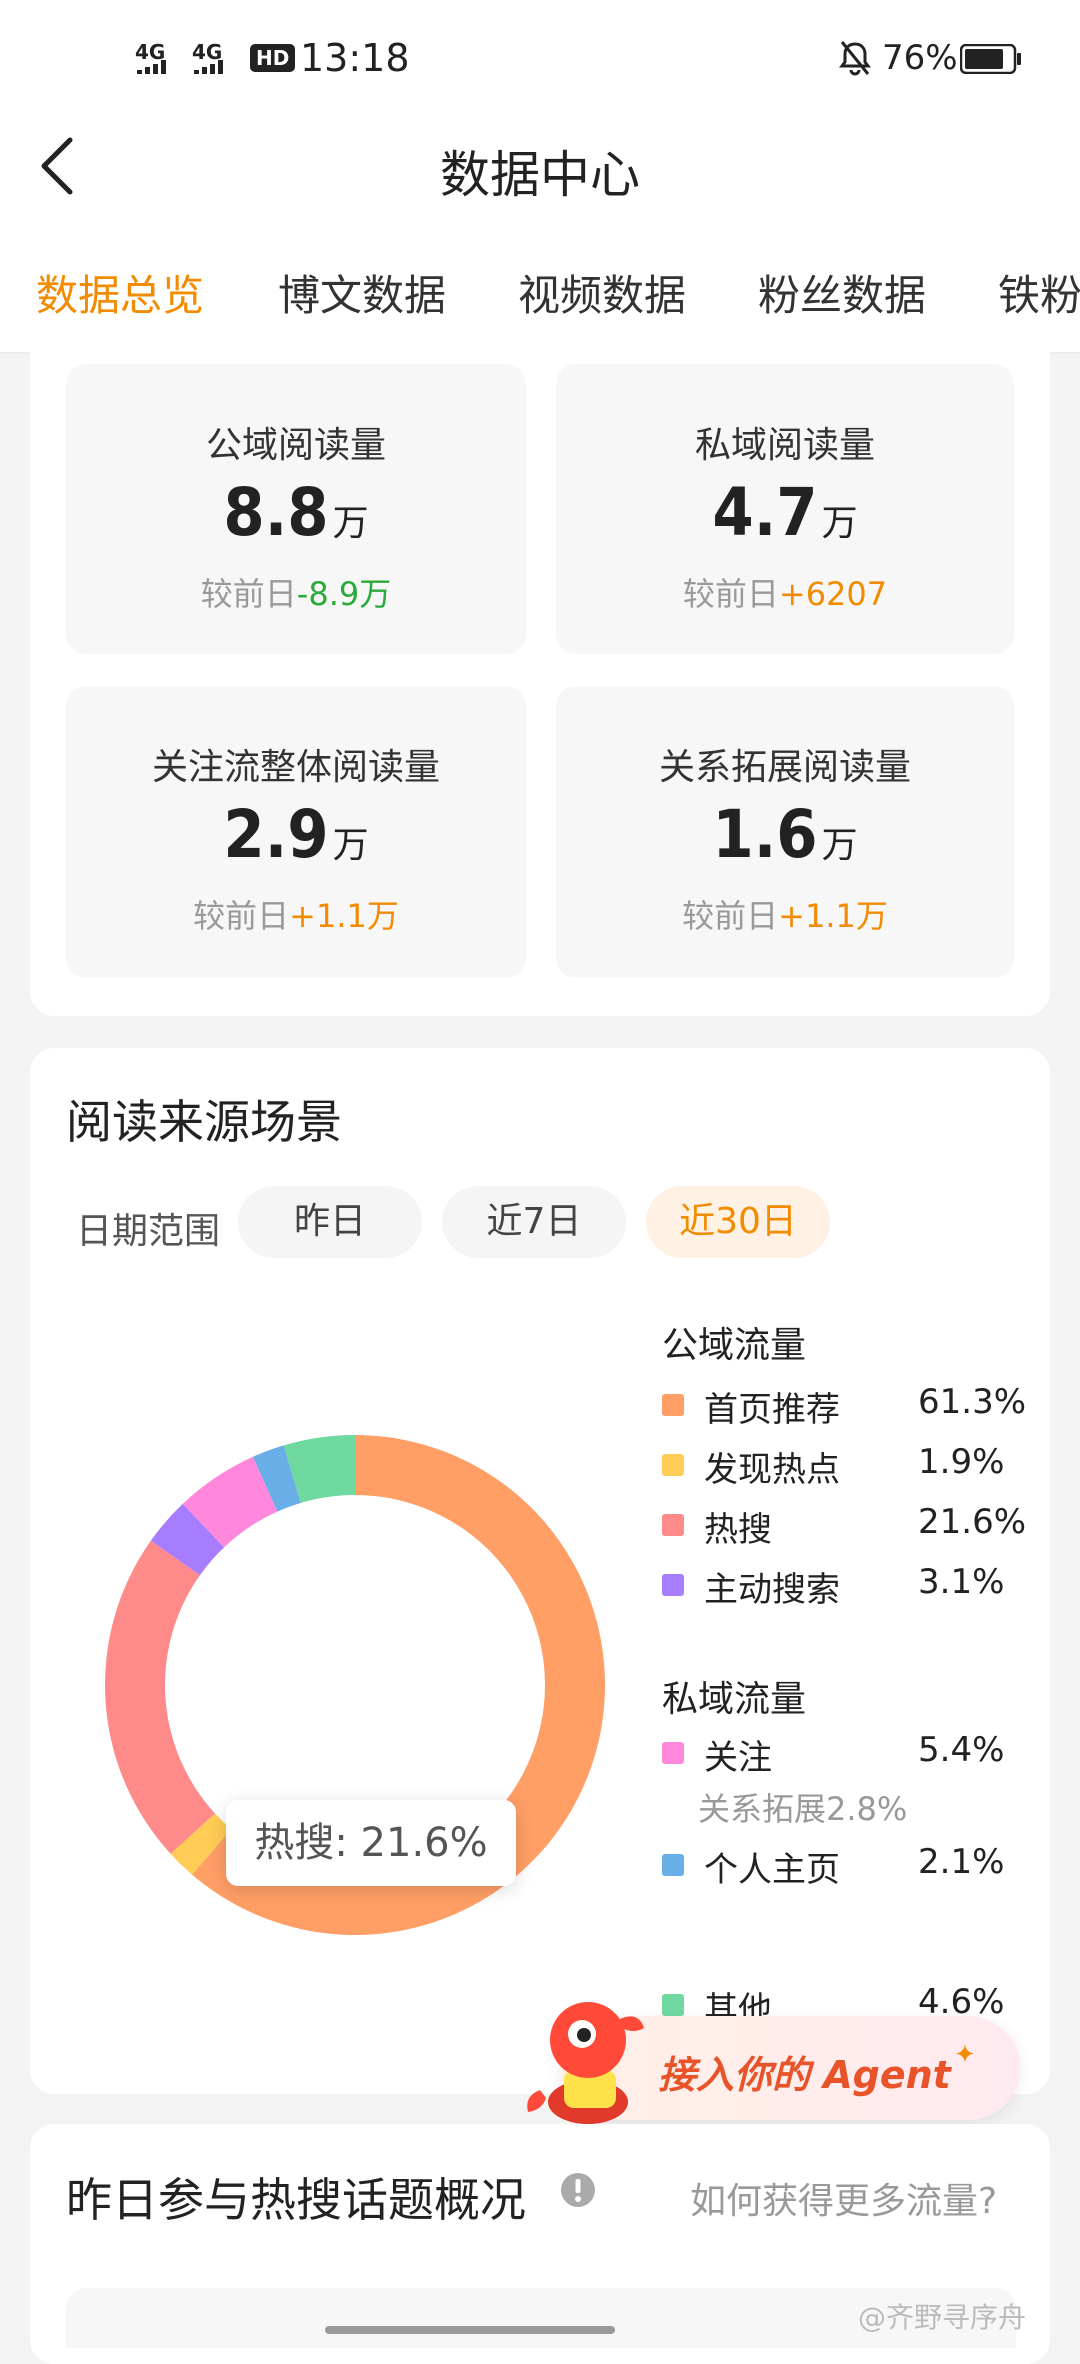 The width and height of the screenshot is (1080, 2364). Describe the element at coordinates (961, 1582) in the screenshot. I see `legend-value: 3.1%` at that location.